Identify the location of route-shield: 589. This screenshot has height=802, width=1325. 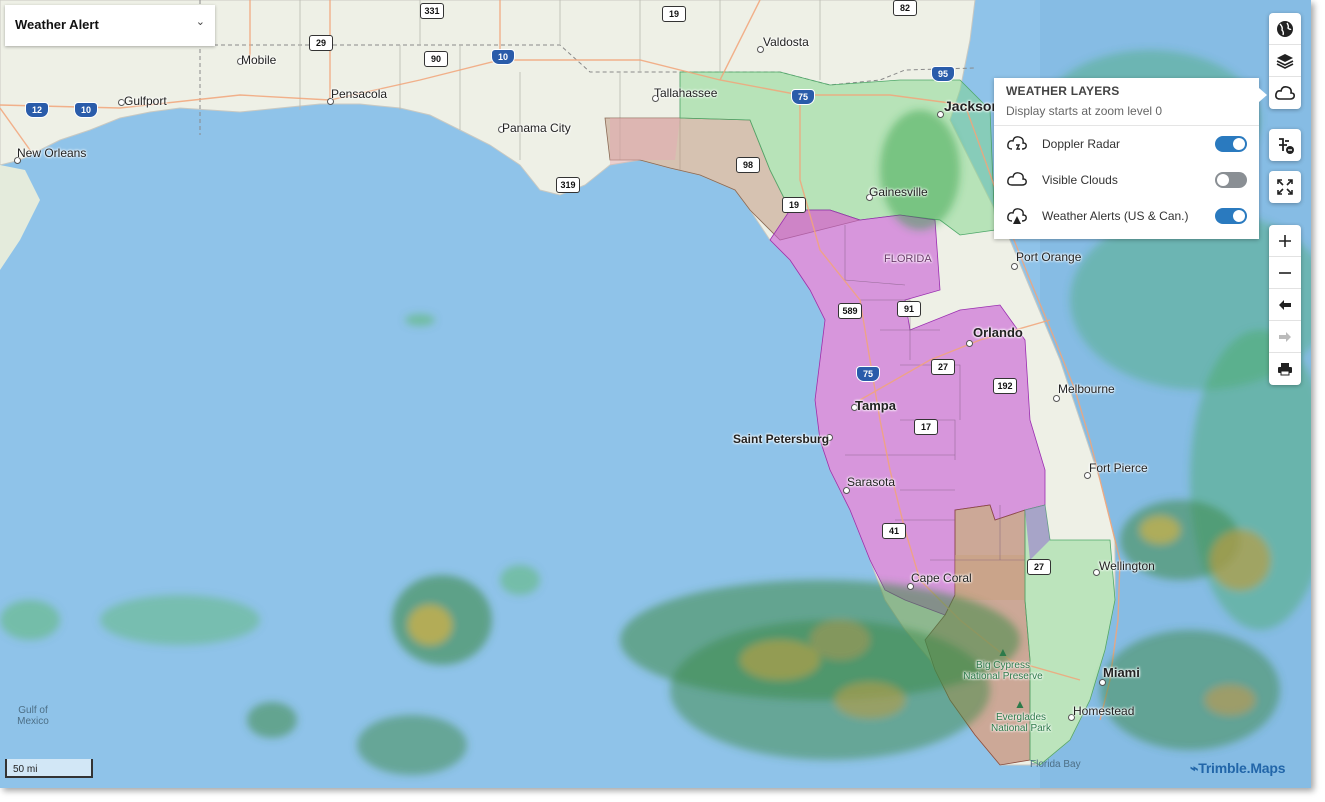
(850, 311).